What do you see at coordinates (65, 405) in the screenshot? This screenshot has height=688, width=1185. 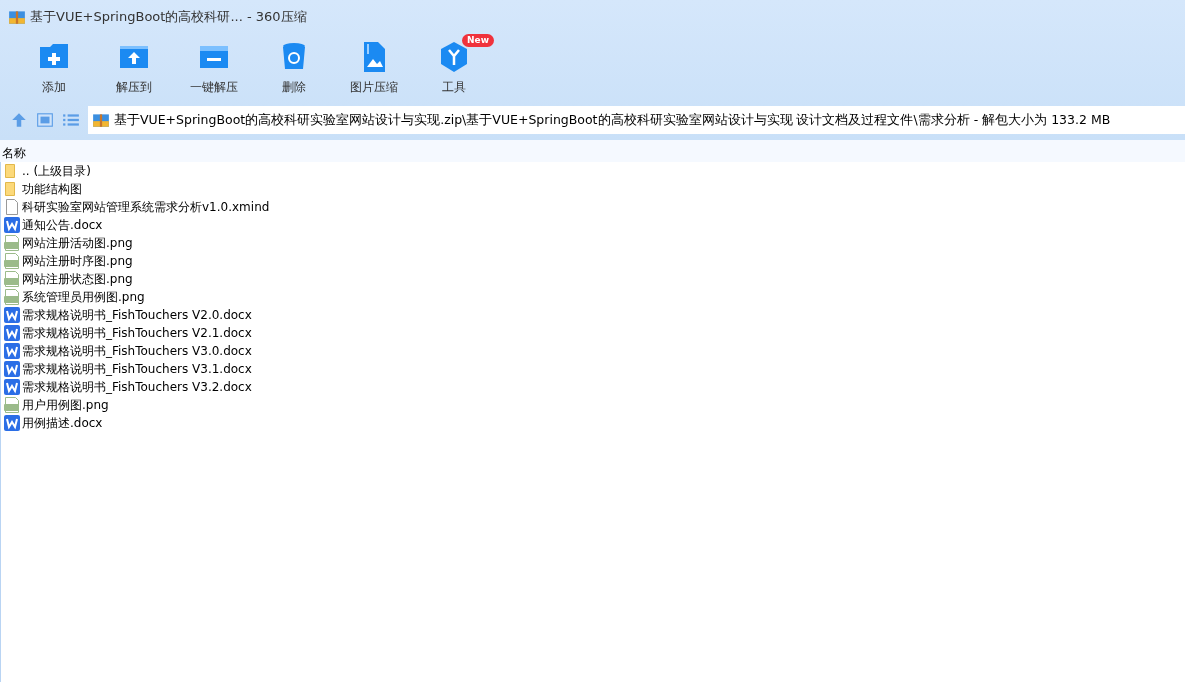 I see `file-name: 用户用例图.png` at bounding box center [65, 405].